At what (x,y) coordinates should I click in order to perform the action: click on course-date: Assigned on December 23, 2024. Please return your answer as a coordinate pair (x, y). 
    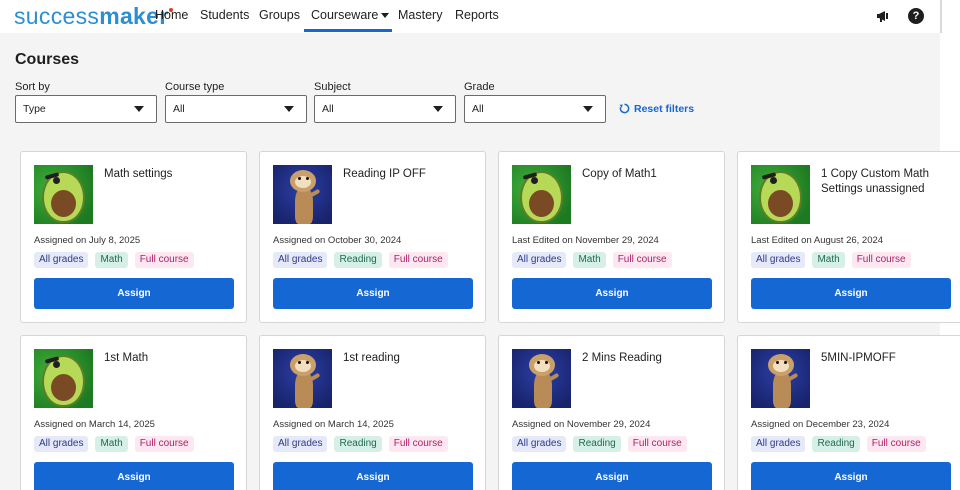
    Looking at the image, I should click on (820, 424).